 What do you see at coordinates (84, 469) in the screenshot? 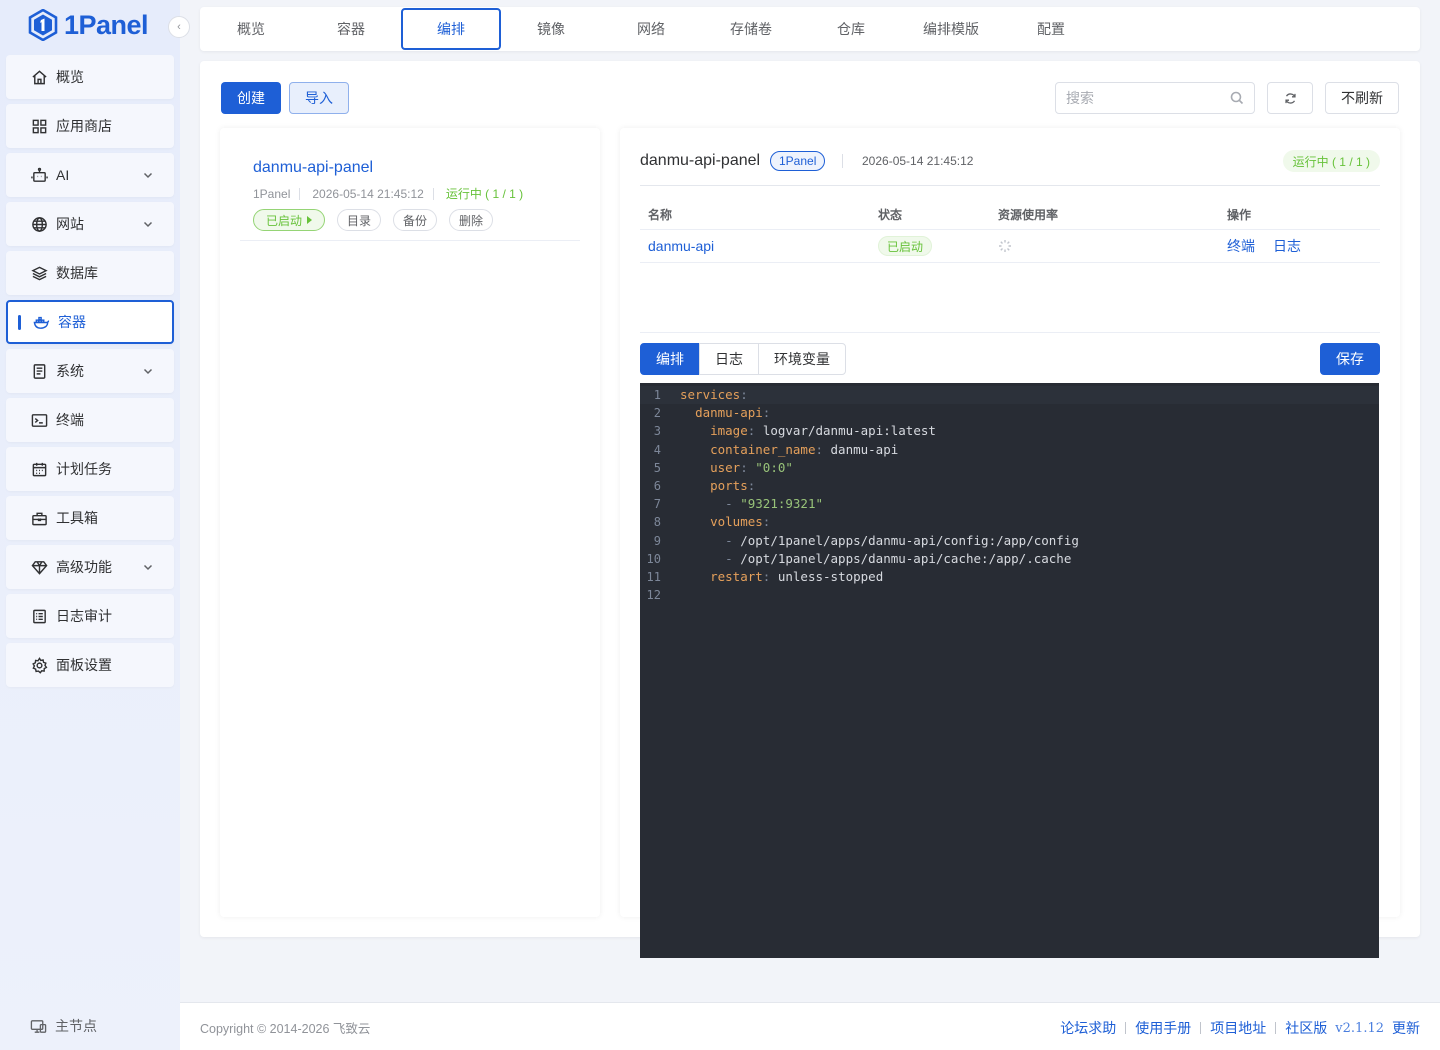
I see `sidebar-item-label: 计划任务` at bounding box center [84, 469].